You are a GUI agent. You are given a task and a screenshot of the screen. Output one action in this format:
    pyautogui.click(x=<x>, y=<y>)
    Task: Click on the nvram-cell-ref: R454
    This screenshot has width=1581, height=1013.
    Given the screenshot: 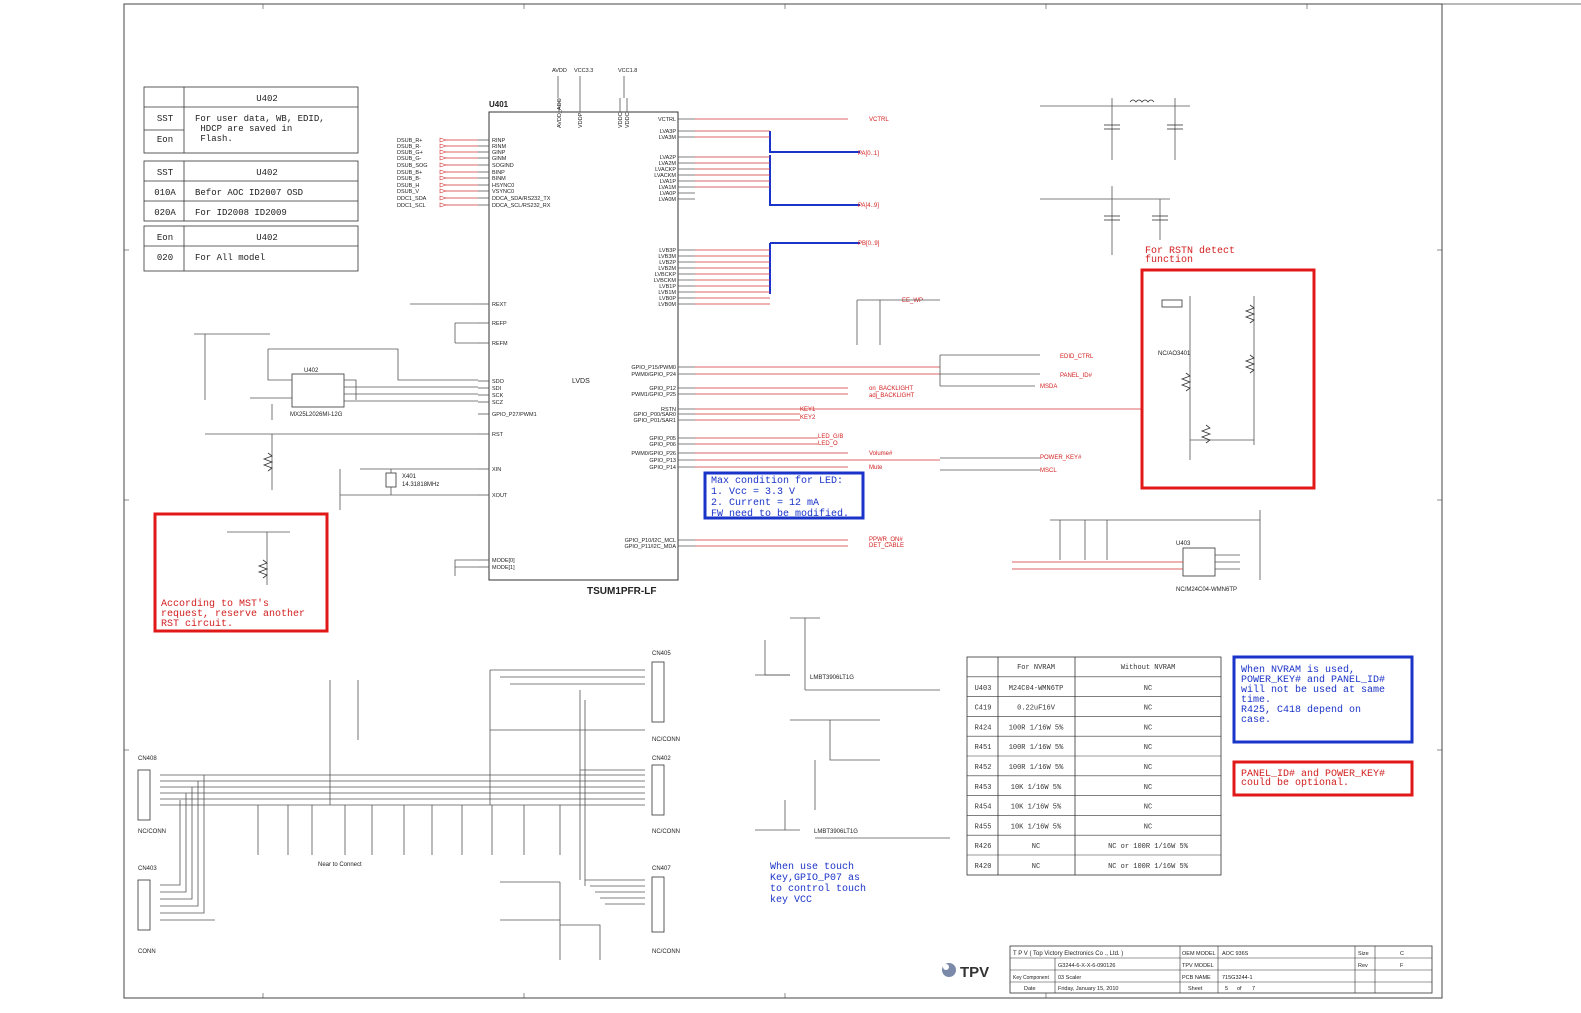 What is the action you would take?
    pyautogui.click(x=983, y=808)
    